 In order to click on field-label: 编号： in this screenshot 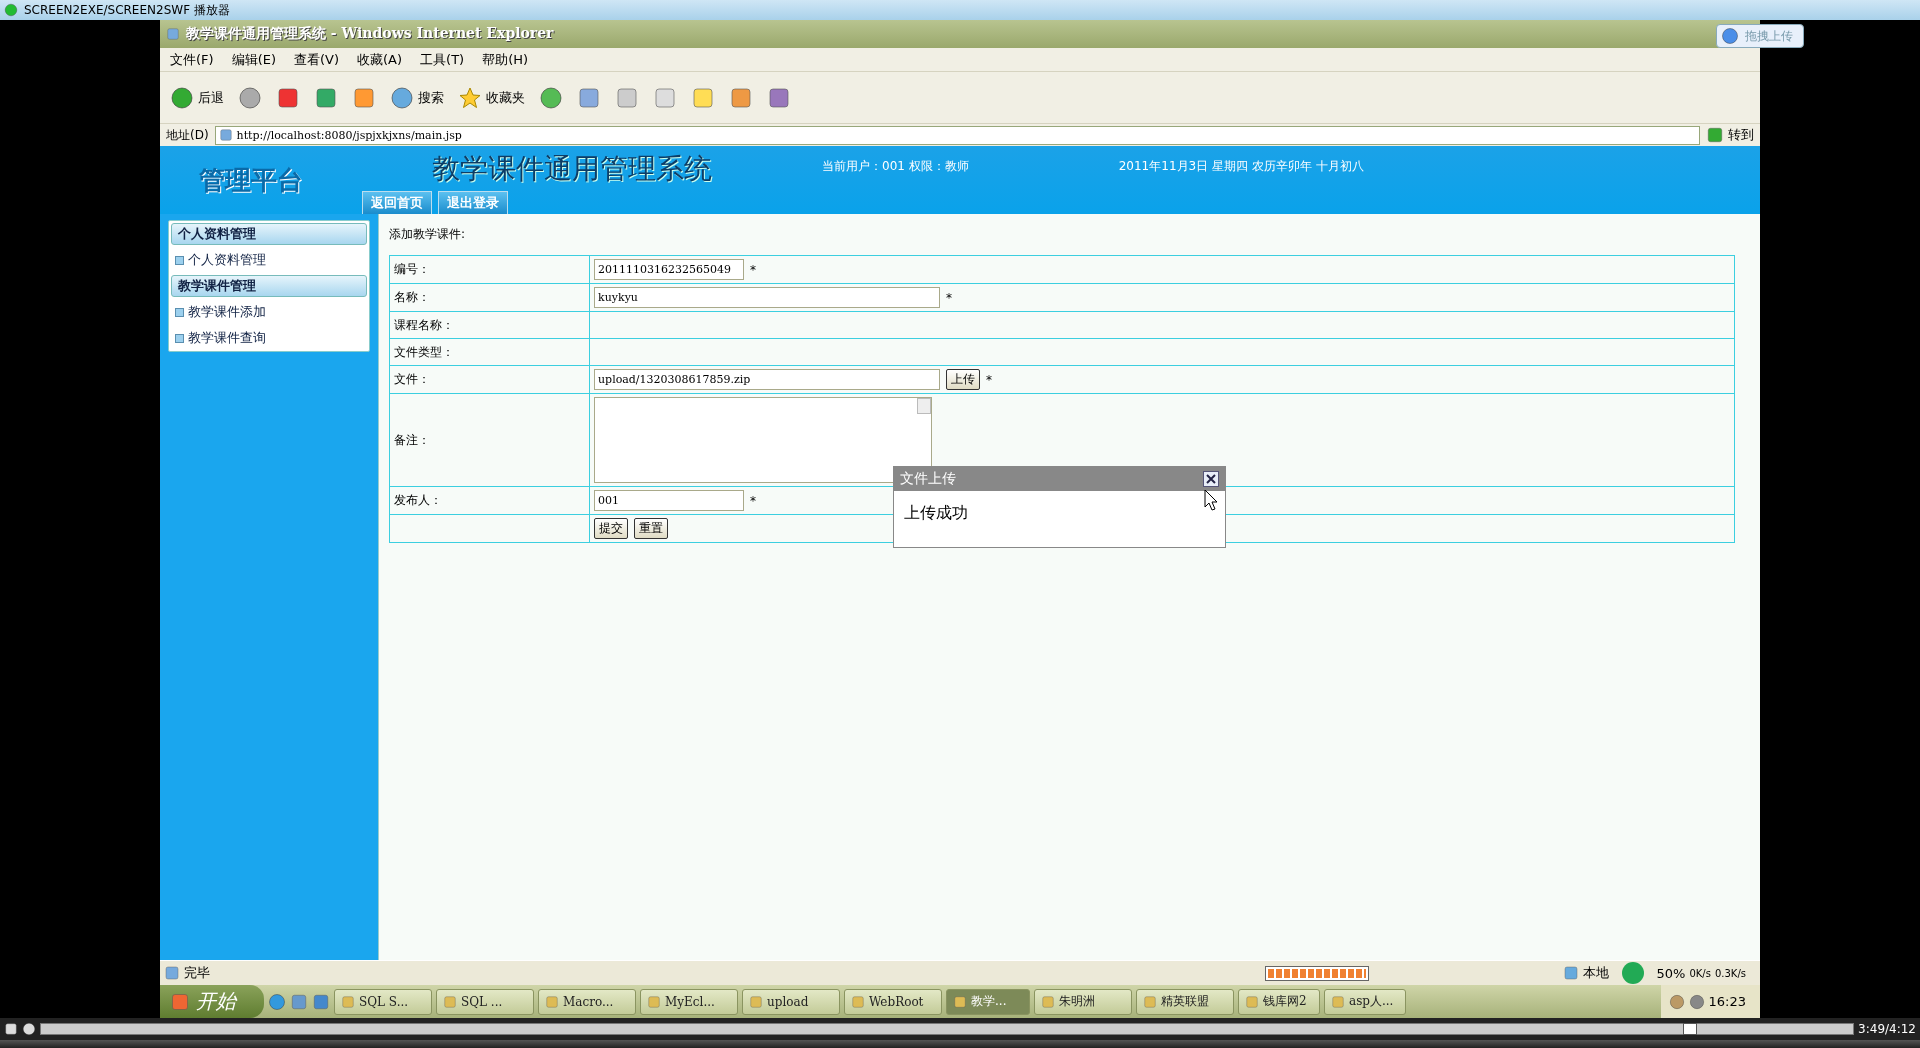, I will do `click(412, 269)`.